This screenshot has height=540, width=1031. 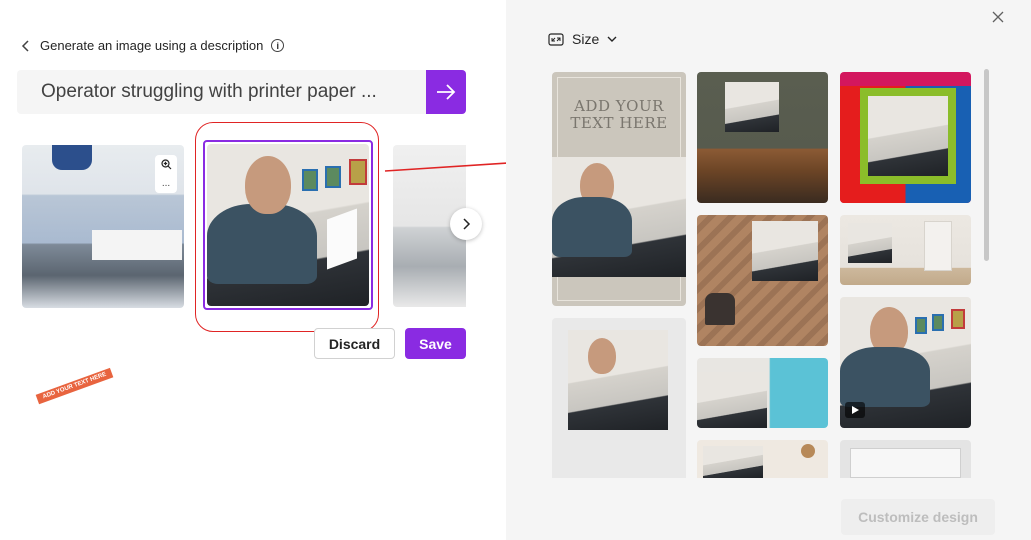 I want to click on generate-button, so click(x=446, y=92).